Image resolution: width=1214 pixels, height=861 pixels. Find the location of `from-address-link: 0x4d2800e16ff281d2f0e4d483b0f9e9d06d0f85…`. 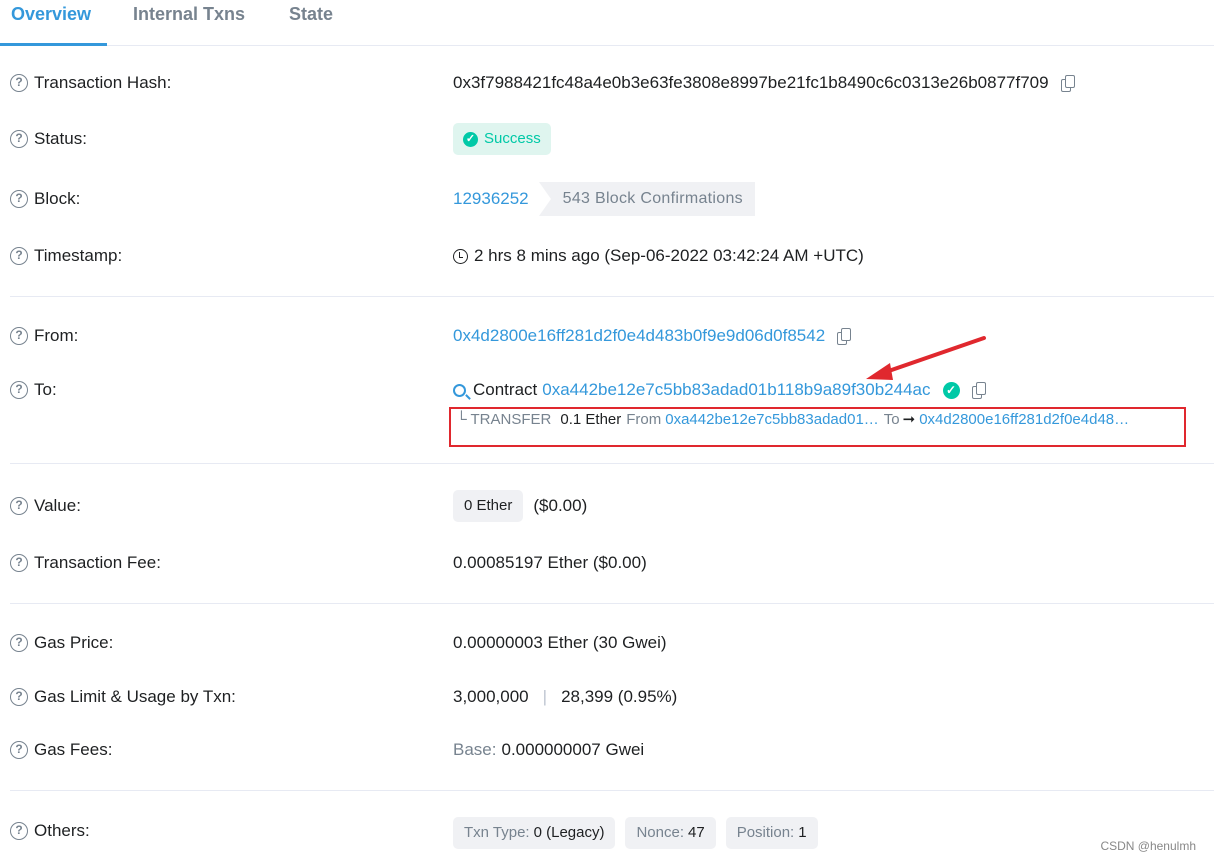

from-address-link: 0x4d2800e16ff281d2f0e4d483b0f9e9d06d0f85… is located at coordinates (639, 336).